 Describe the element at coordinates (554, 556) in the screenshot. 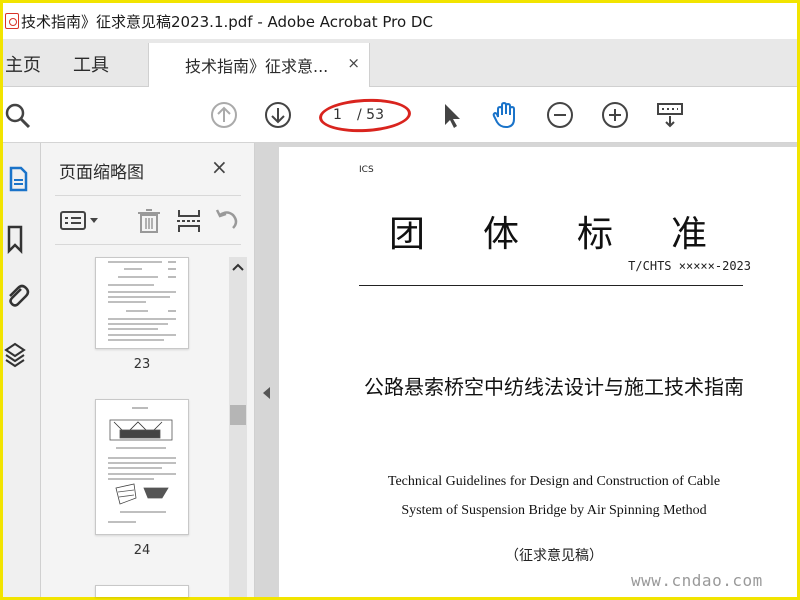

I see `draft-label: （征求意见稿）` at that location.